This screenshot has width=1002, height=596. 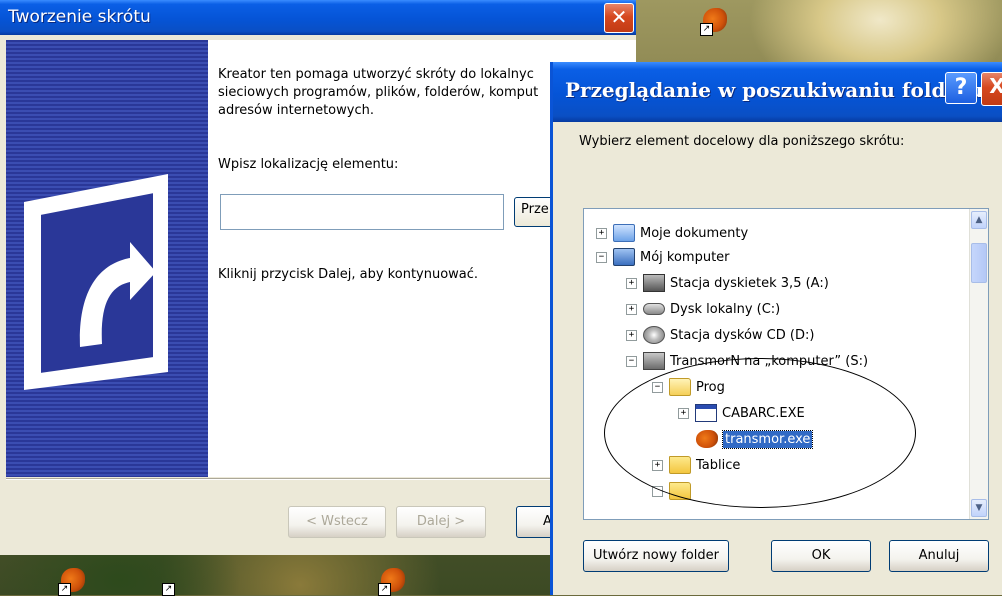 I want to click on tree-item-cd-drive: + Stacja dysków CD (D:), so click(x=720, y=335).